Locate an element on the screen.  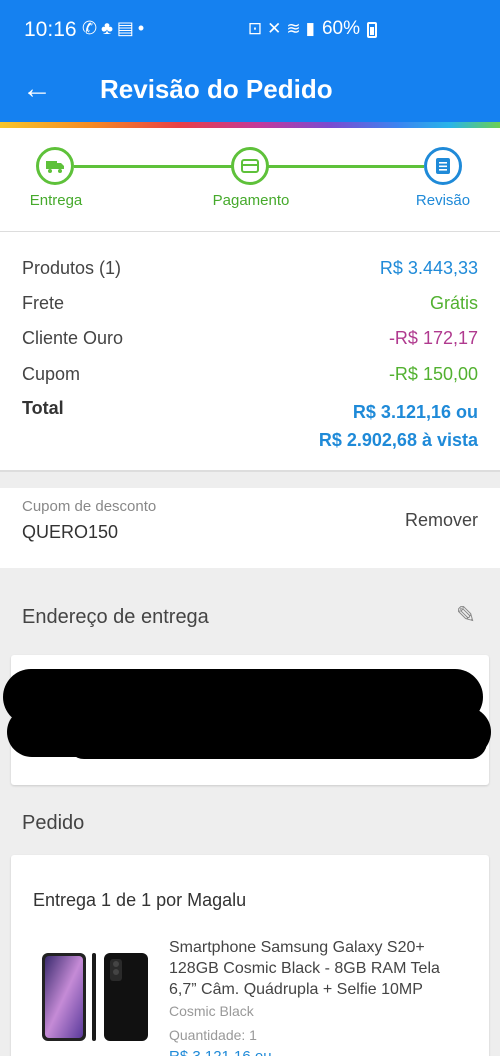
summary-row-total: Total R$ 3.121,16 ou R$ 2.902,68 à vista is located at coordinates (250, 428).